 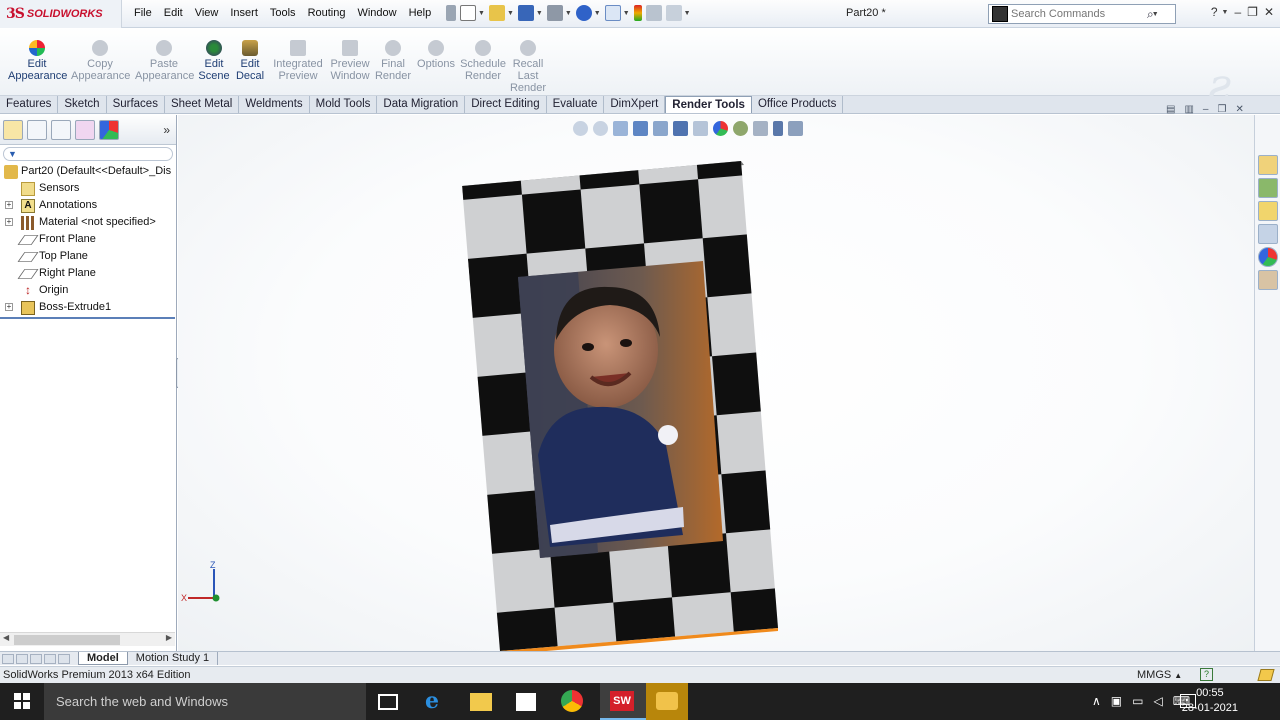 What do you see at coordinates (1267, 165) in the screenshot?
I see `solidworks-resources-icon` at bounding box center [1267, 165].